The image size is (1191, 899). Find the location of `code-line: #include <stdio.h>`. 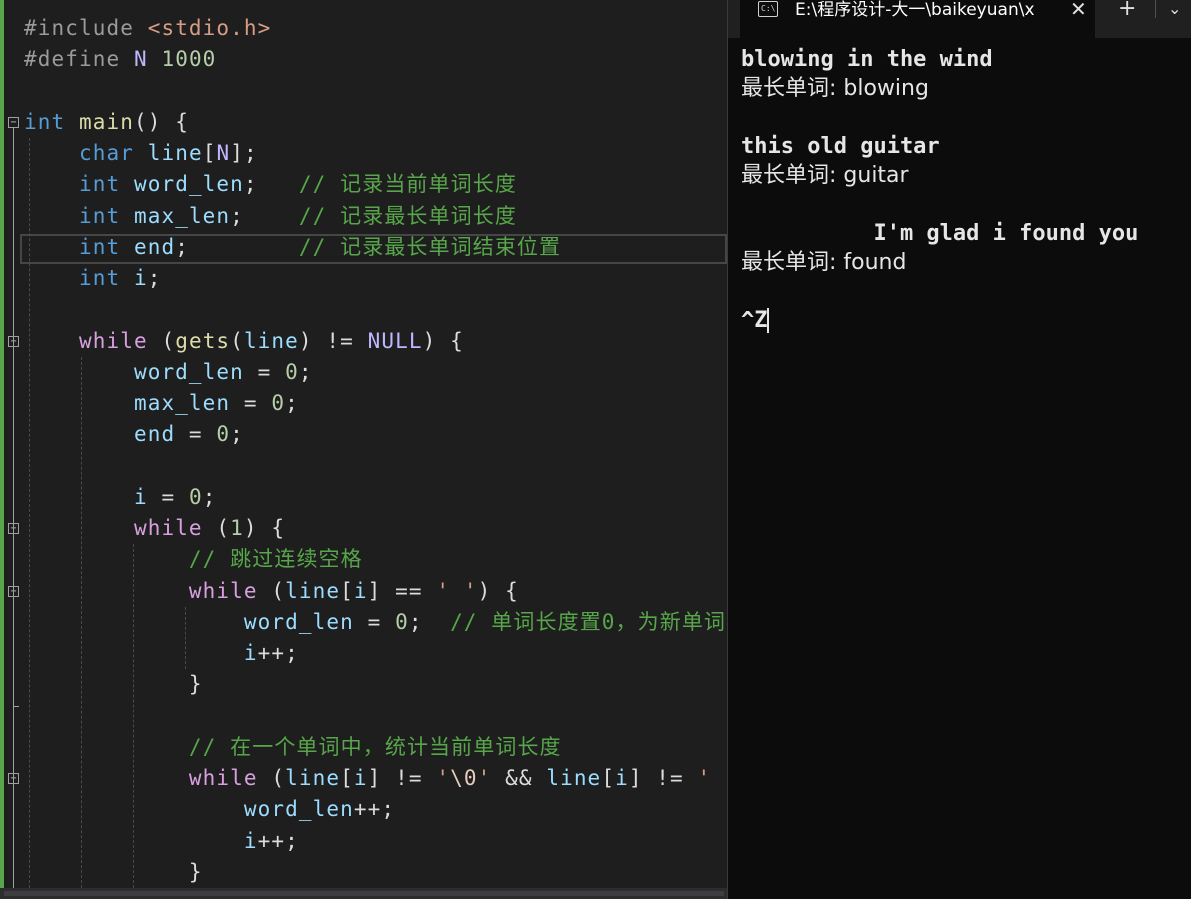

code-line: #include <stdio.h> is located at coordinates (147, 28).